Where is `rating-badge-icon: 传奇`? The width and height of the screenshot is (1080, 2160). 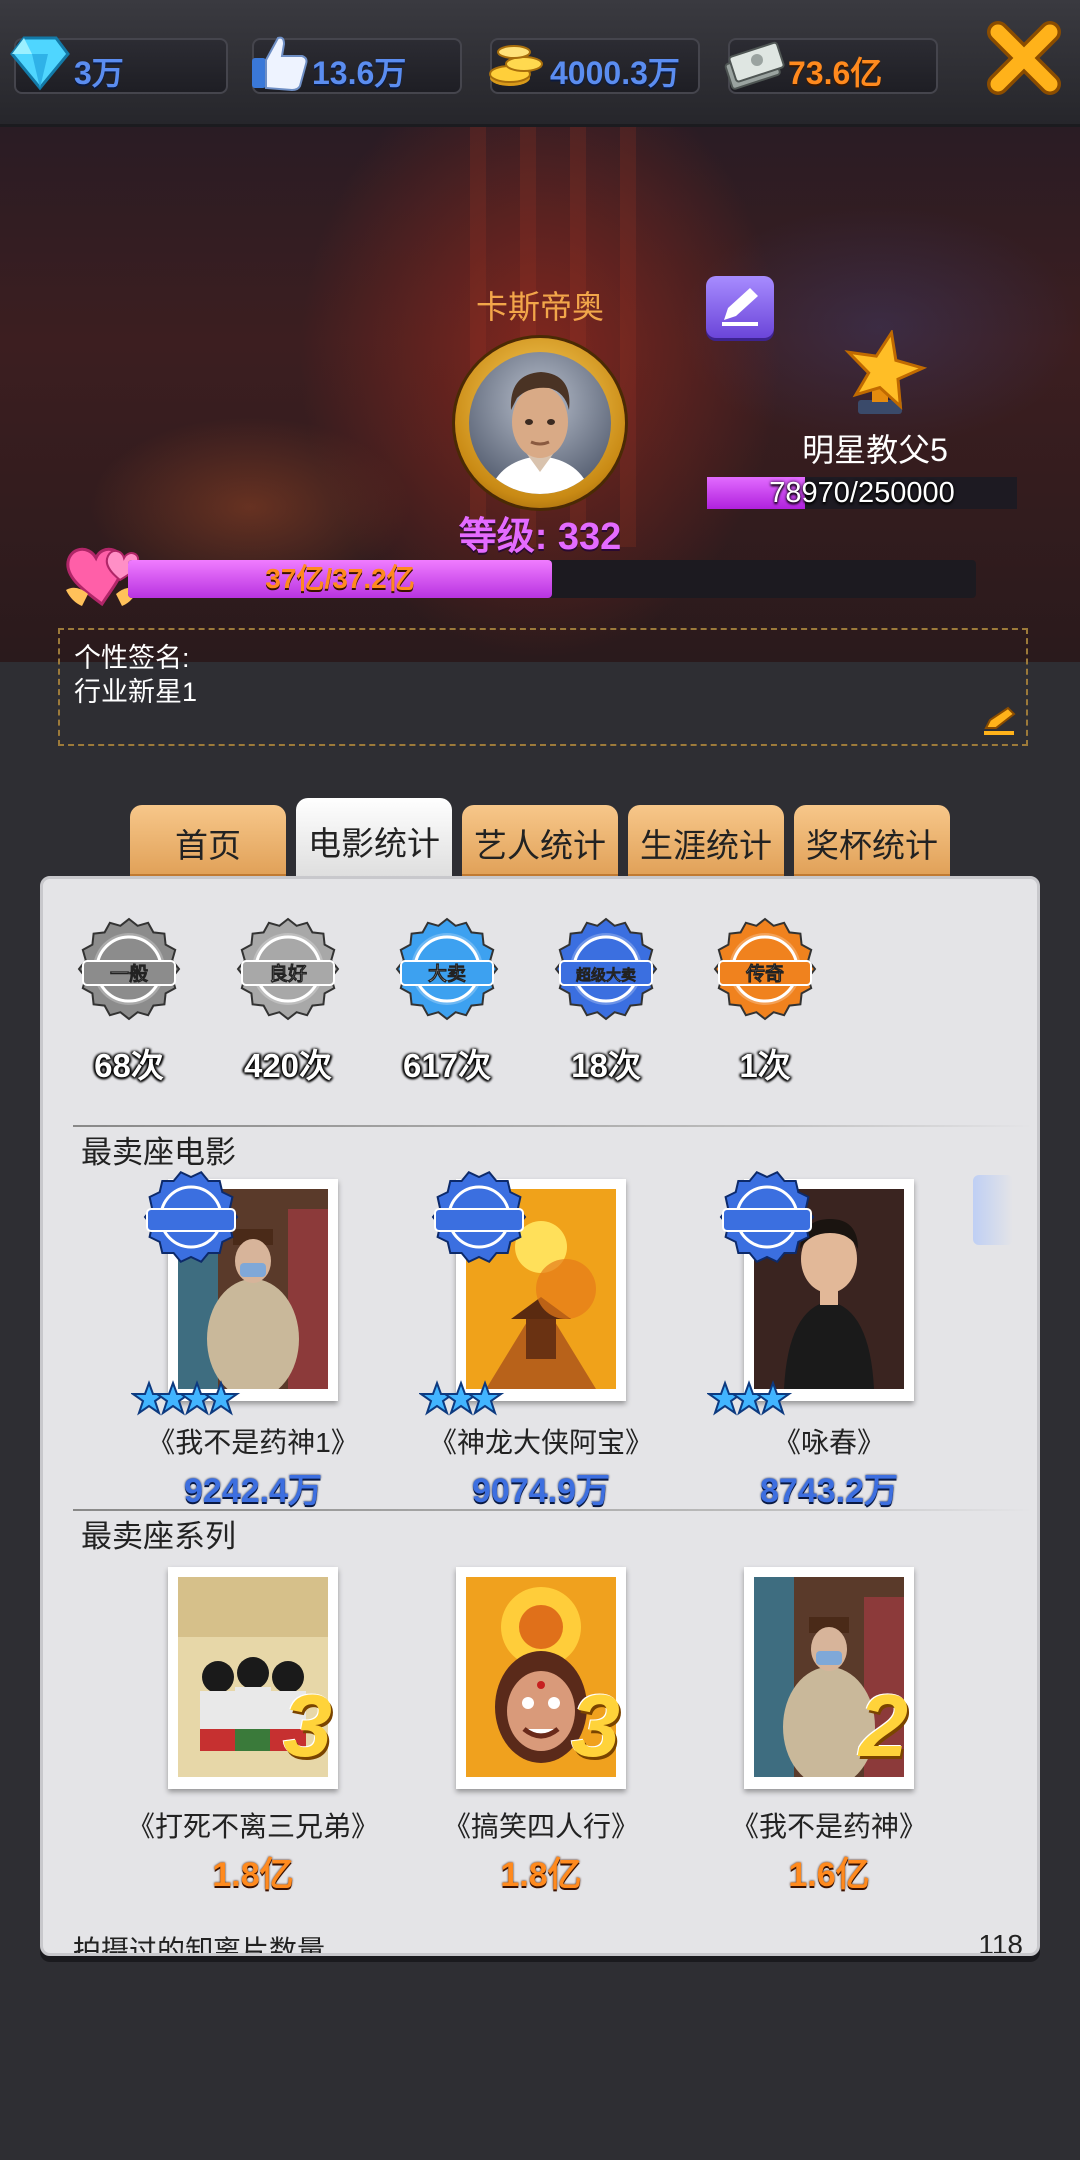
rating-badge-icon: 传奇 is located at coordinates (765, 969).